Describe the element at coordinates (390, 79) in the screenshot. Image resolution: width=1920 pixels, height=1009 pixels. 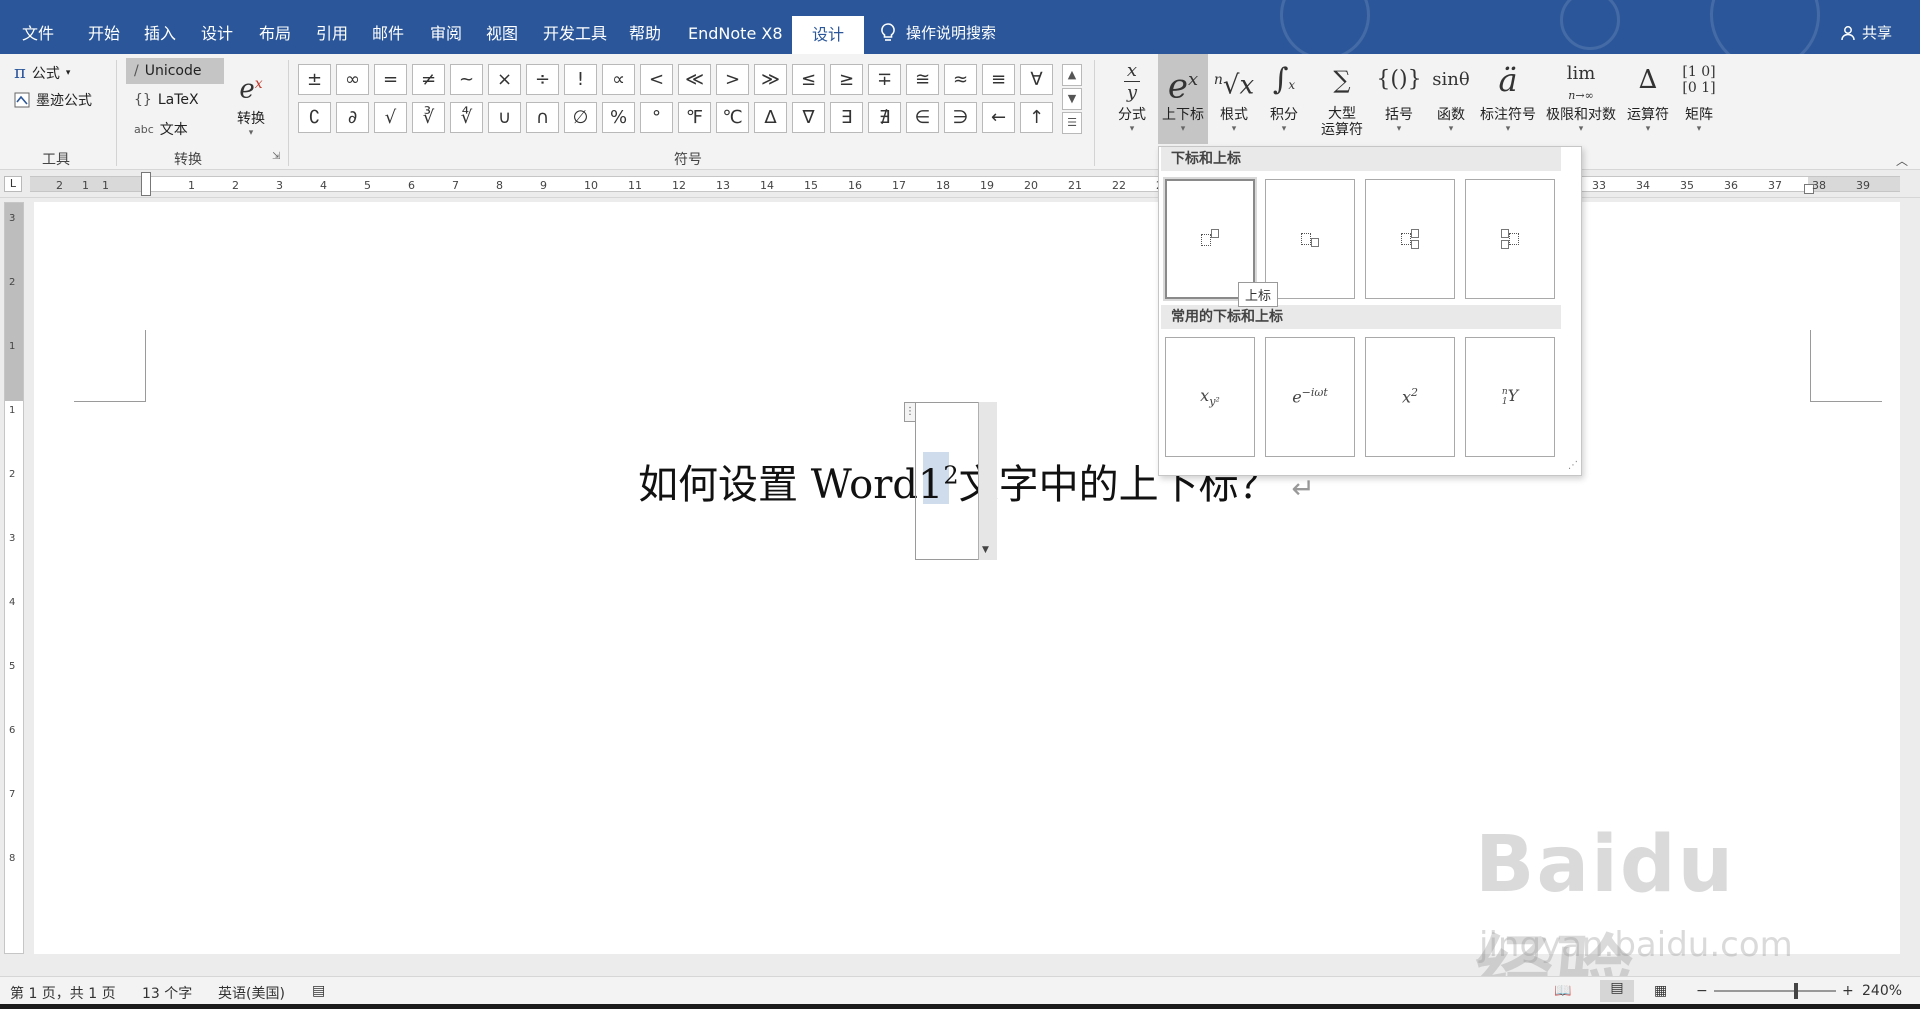
I see `symbol-button: =` at that location.